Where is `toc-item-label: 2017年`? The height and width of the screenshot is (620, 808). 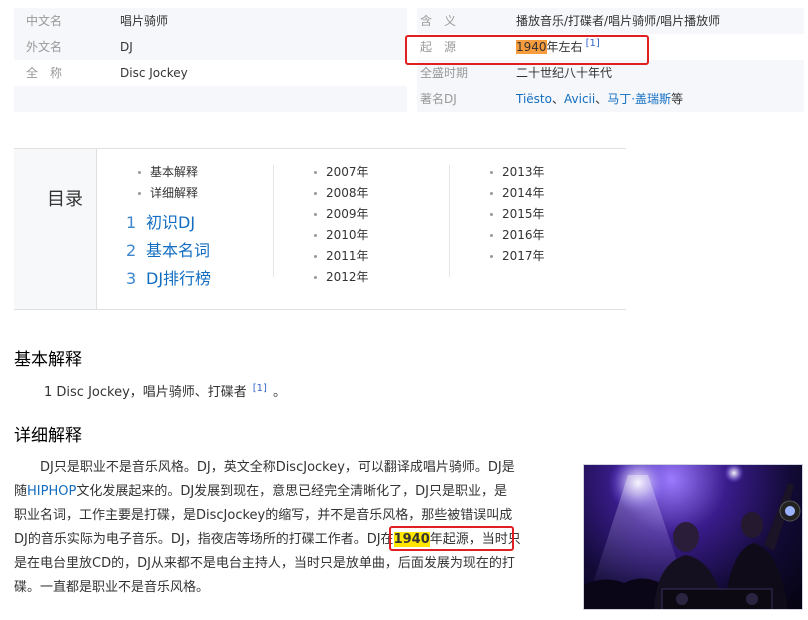 toc-item-label: 2017年 is located at coordinates (523, 256).